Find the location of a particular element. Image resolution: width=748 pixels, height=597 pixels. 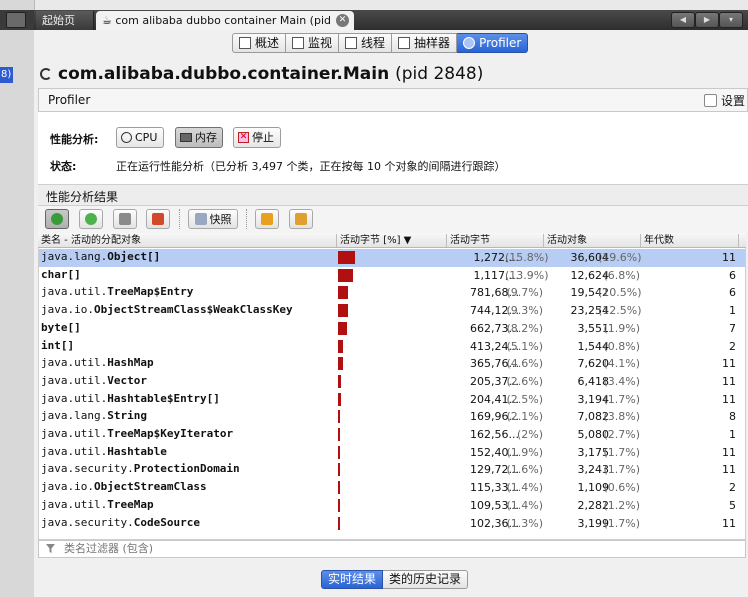

tab-class-history: 类的历史记录 is located at coordinates (426, 579).